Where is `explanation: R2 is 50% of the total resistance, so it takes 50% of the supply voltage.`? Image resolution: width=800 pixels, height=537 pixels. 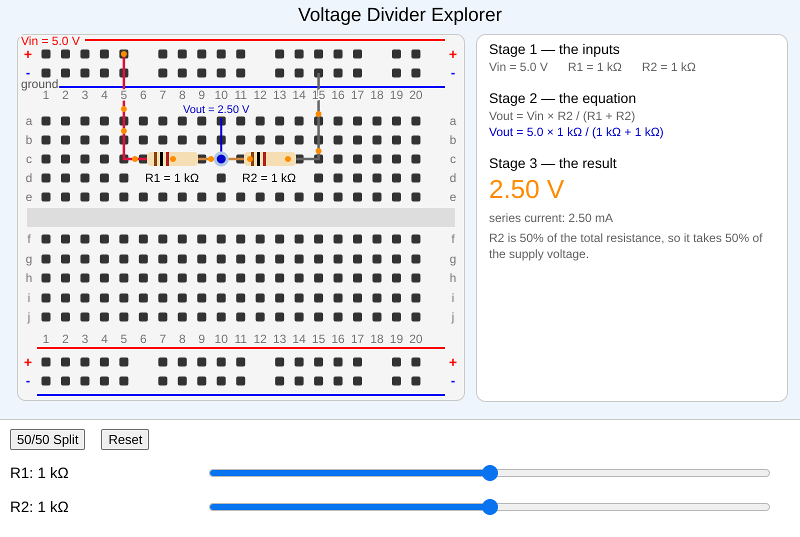
explanation: R2 is 50% of the total resistance, so it takes 50% of the supply voltage. is located at coordinates (626, 246).